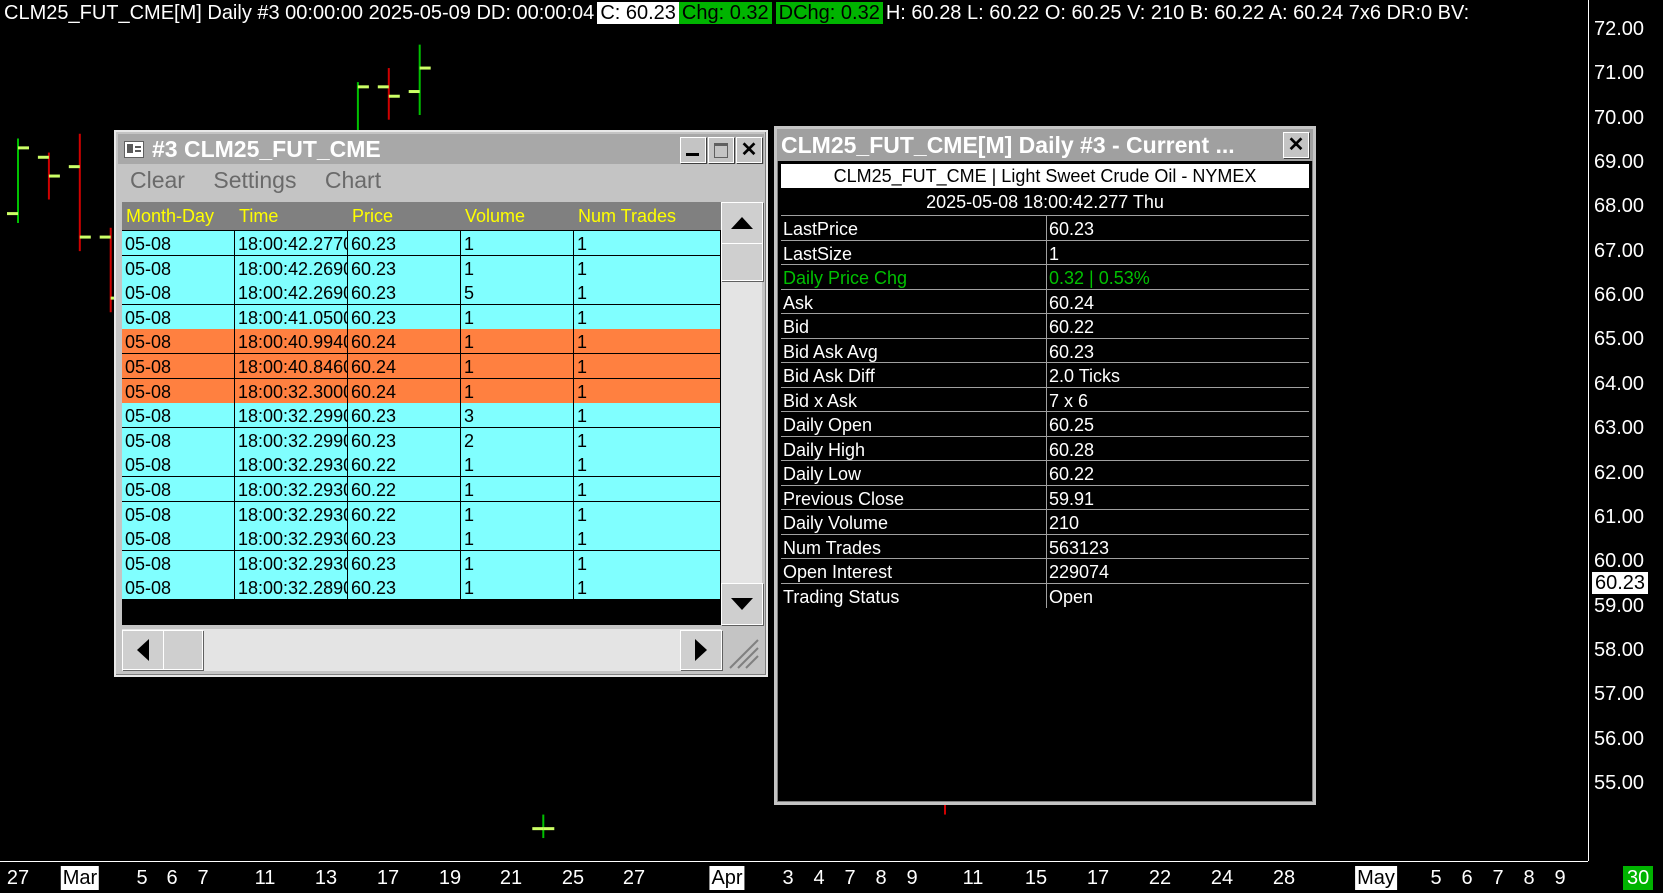 The height and width of the screenshot is (893, 1663). Describe the element at coordinates (788, 878) in the screenshot. I see `x-tick-label: 3` at that location.